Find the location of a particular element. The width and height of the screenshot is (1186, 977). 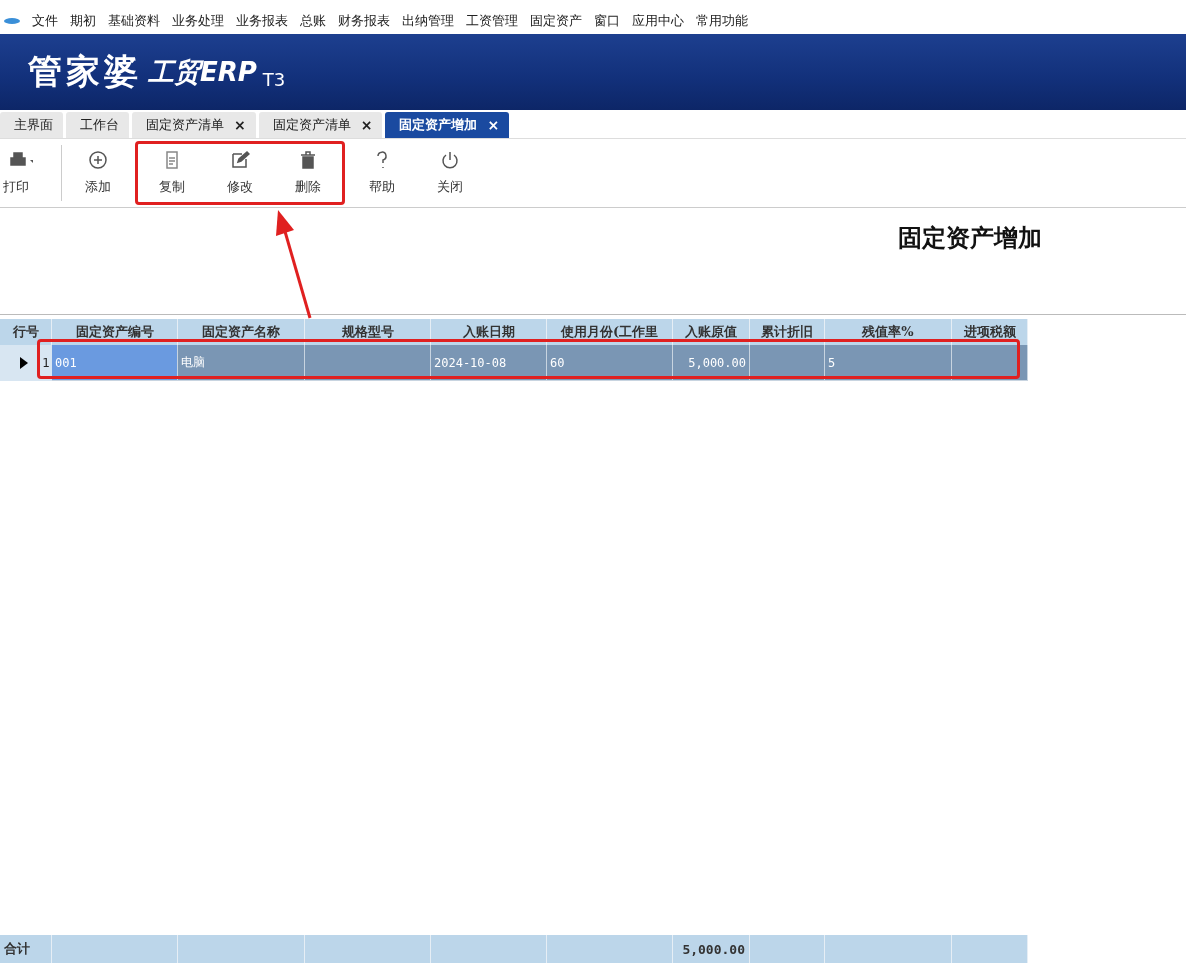

trash-icon is located at coordinates (308, 160).